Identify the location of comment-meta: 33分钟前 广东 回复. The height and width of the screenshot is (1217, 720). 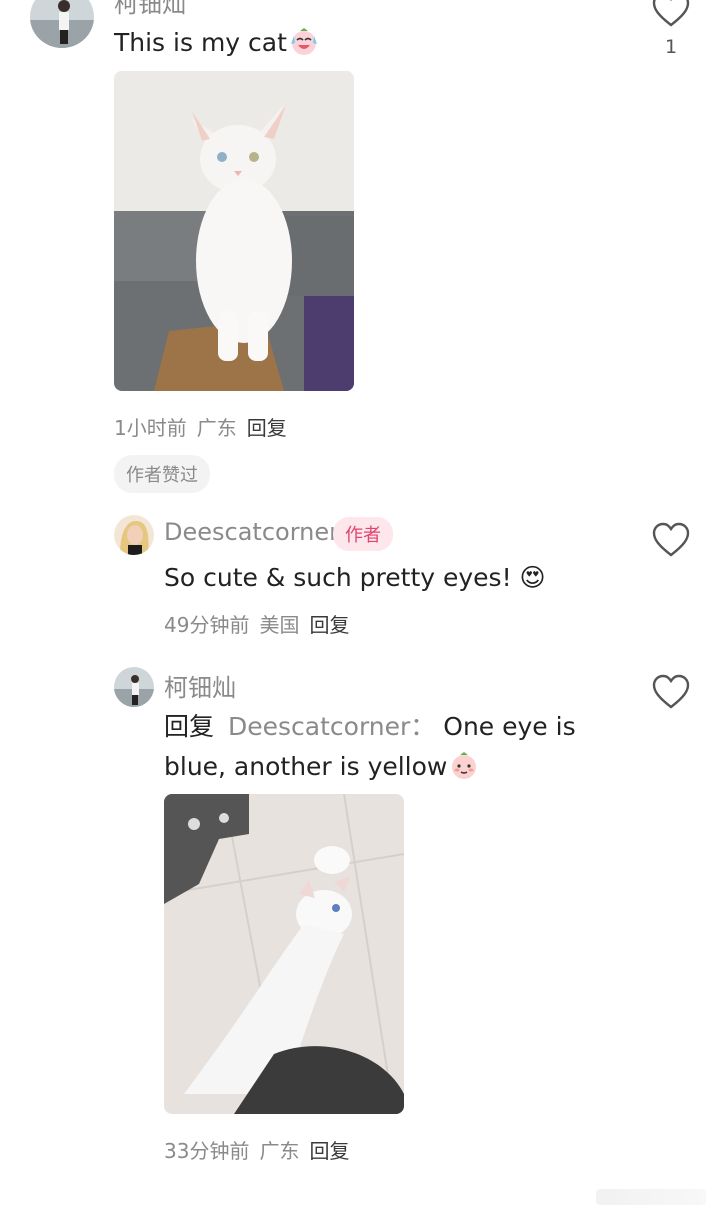
(261, 1149).